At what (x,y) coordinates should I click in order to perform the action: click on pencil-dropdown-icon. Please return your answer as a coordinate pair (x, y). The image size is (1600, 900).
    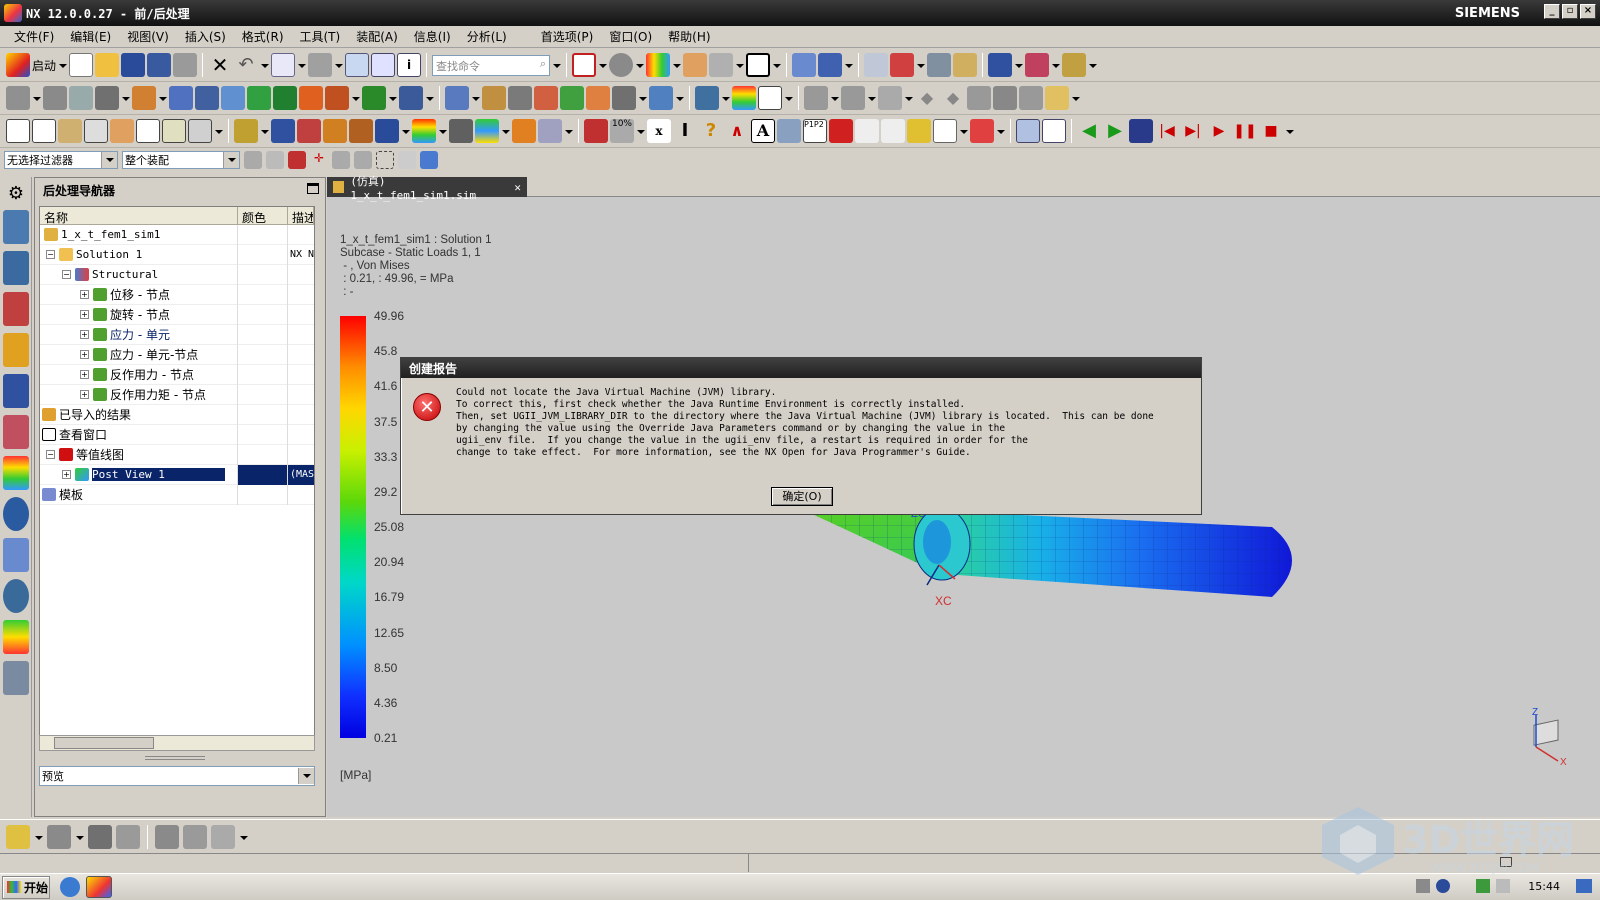
    Looking at the image, I should click on (264, 131).